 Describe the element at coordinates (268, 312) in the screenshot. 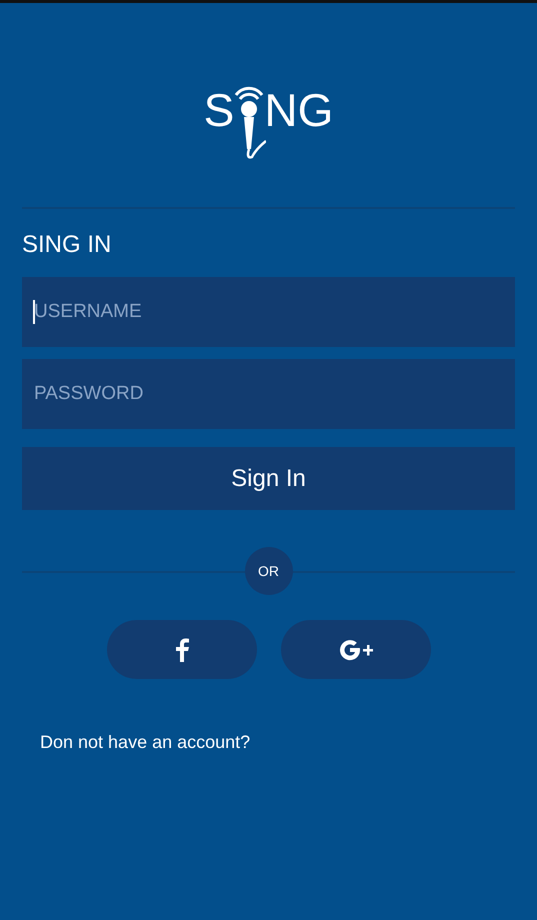

I see `input-field: USERNAME` at that location.